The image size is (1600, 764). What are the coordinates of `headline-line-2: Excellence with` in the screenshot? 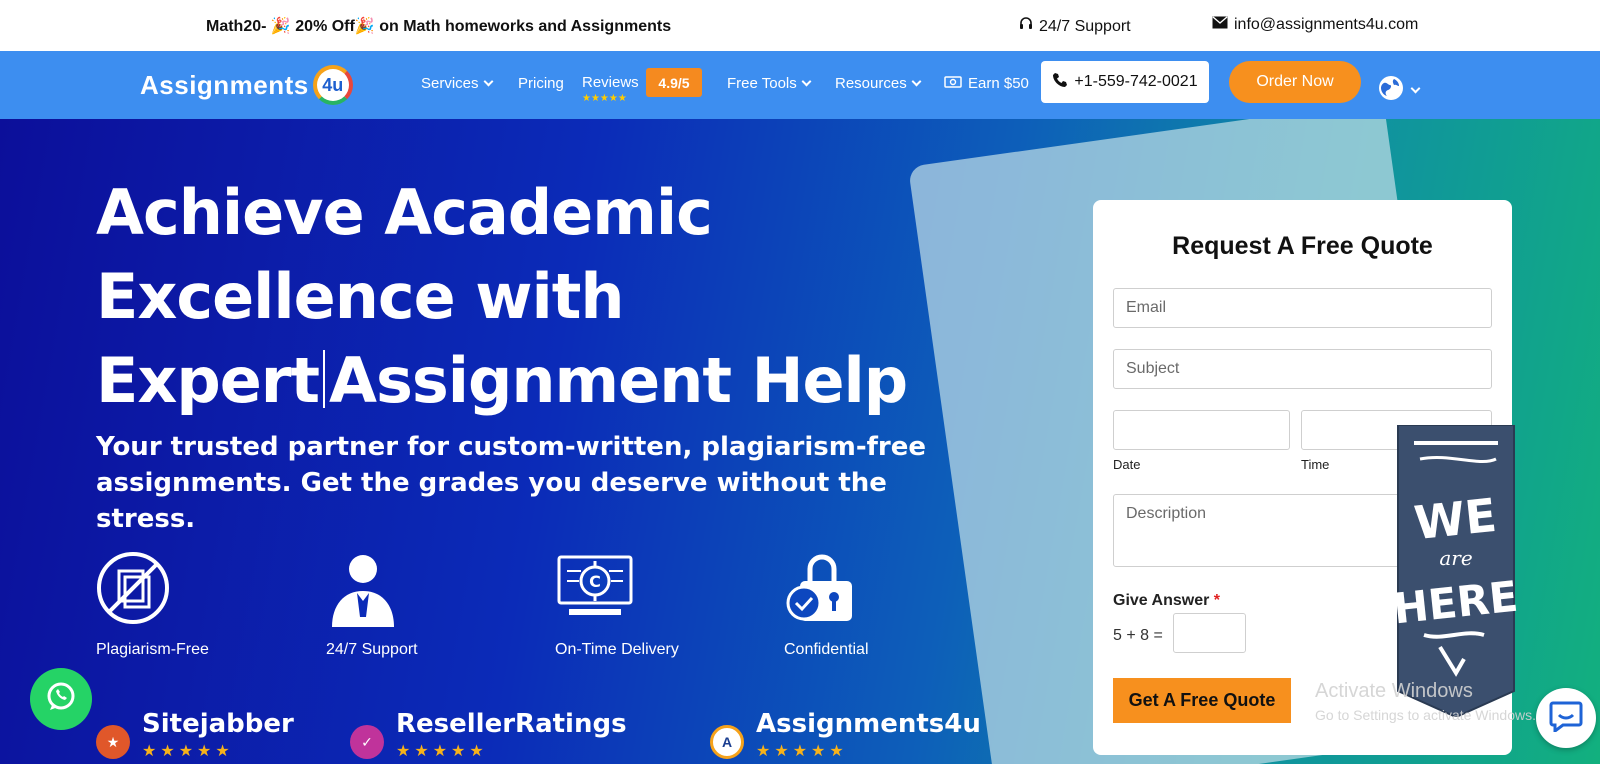 It's located at (360, 296).